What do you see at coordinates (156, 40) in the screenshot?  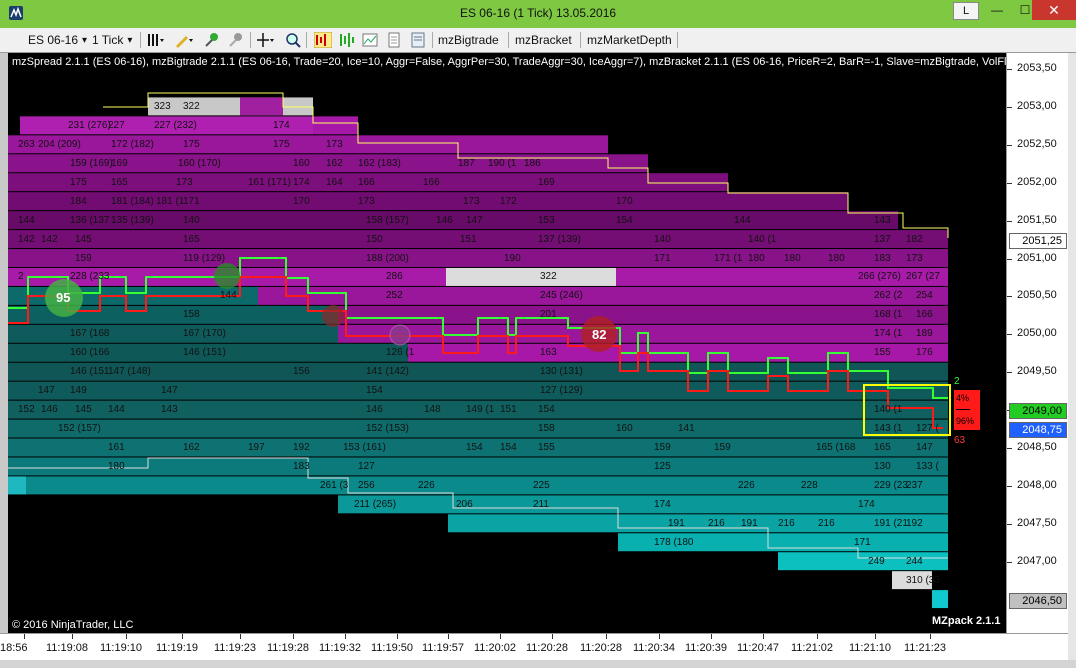 I see `bar-type-icon` at bounding box center [156, 40].